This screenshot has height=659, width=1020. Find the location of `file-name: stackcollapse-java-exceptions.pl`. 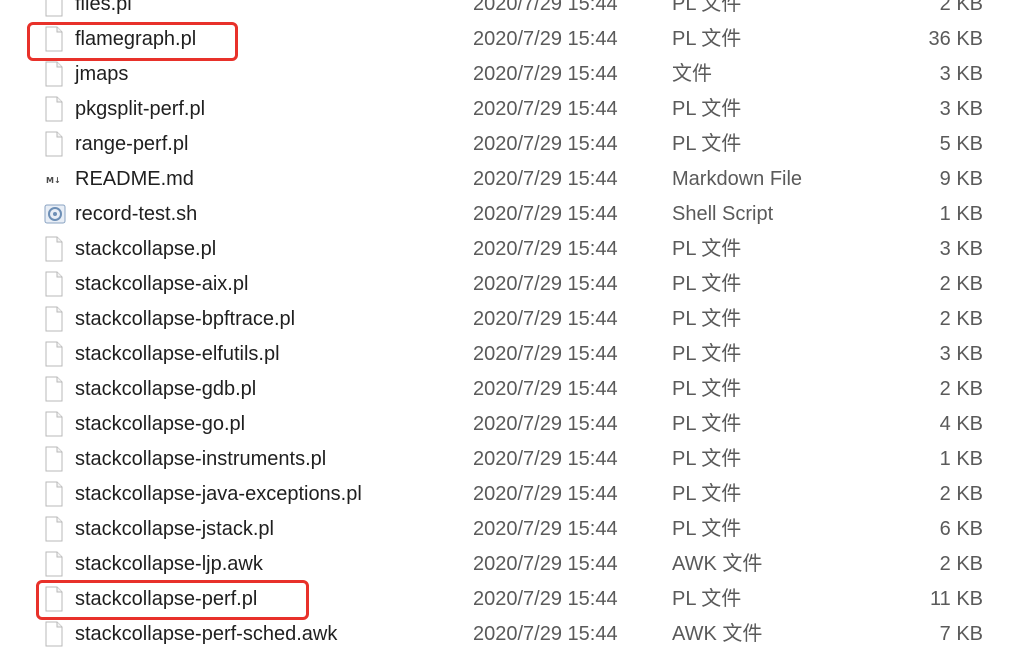

file-name: stackcollapse-java-exceptions.pl is located at coordinates (218, 494).